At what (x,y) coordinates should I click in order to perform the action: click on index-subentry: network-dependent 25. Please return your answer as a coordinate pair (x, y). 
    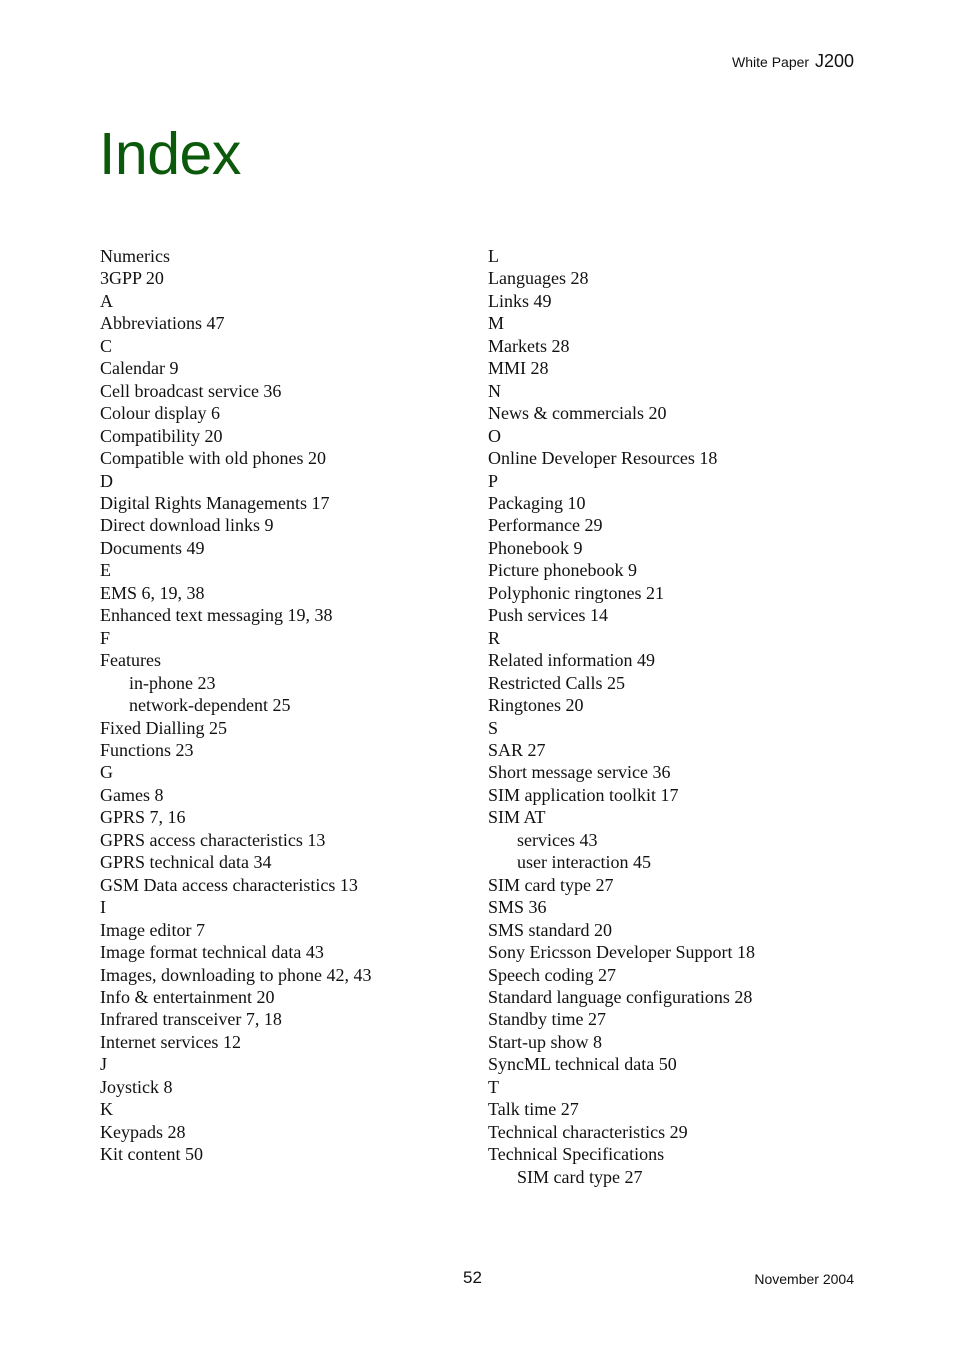
    Looking at the image, I should click on (210, 705).